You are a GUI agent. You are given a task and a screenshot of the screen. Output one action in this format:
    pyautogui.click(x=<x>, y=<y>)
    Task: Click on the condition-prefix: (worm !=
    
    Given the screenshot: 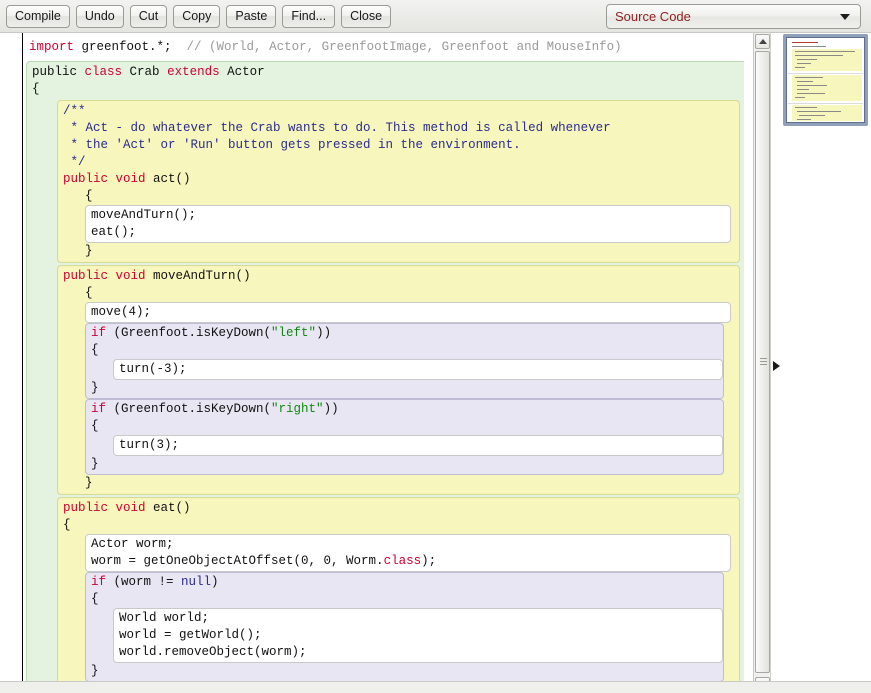 What is the action you would take?
    pyautogui.click(x=144, y=582)
    